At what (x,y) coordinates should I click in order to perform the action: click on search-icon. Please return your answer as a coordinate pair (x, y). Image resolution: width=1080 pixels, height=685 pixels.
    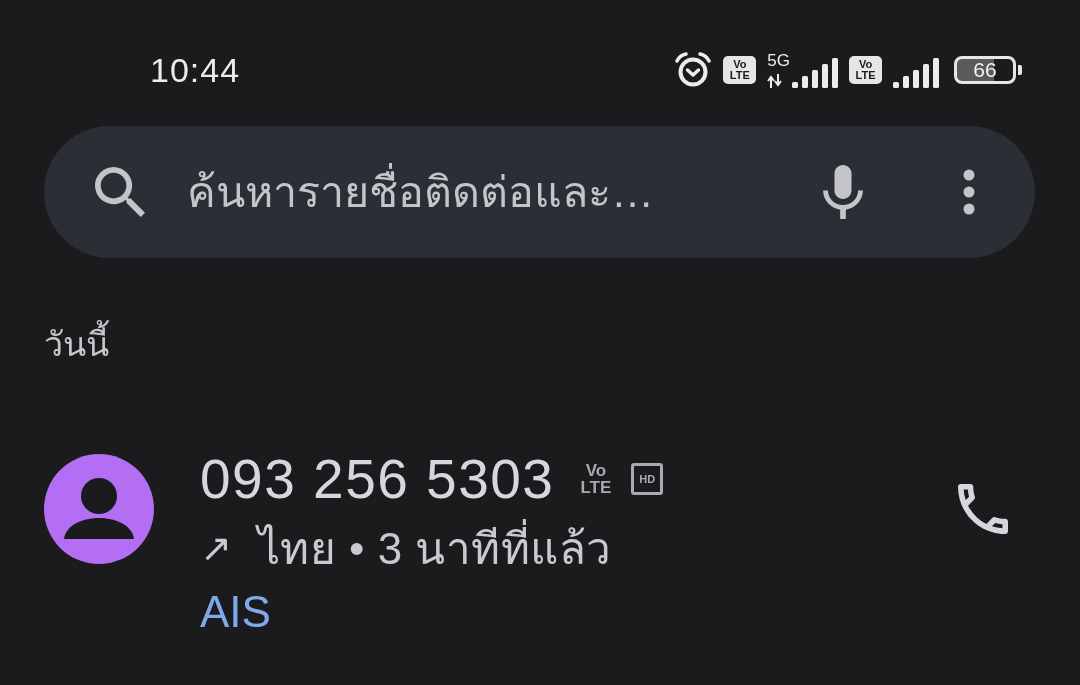
    Looking at the image, I should click on (120, 192).